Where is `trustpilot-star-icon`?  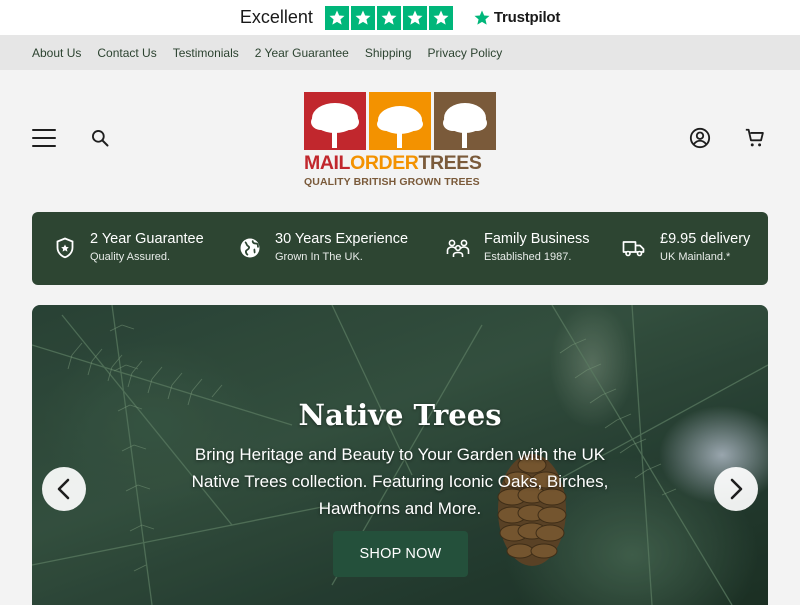 trustpilot-star-icon is located at coordinates (482, 17).